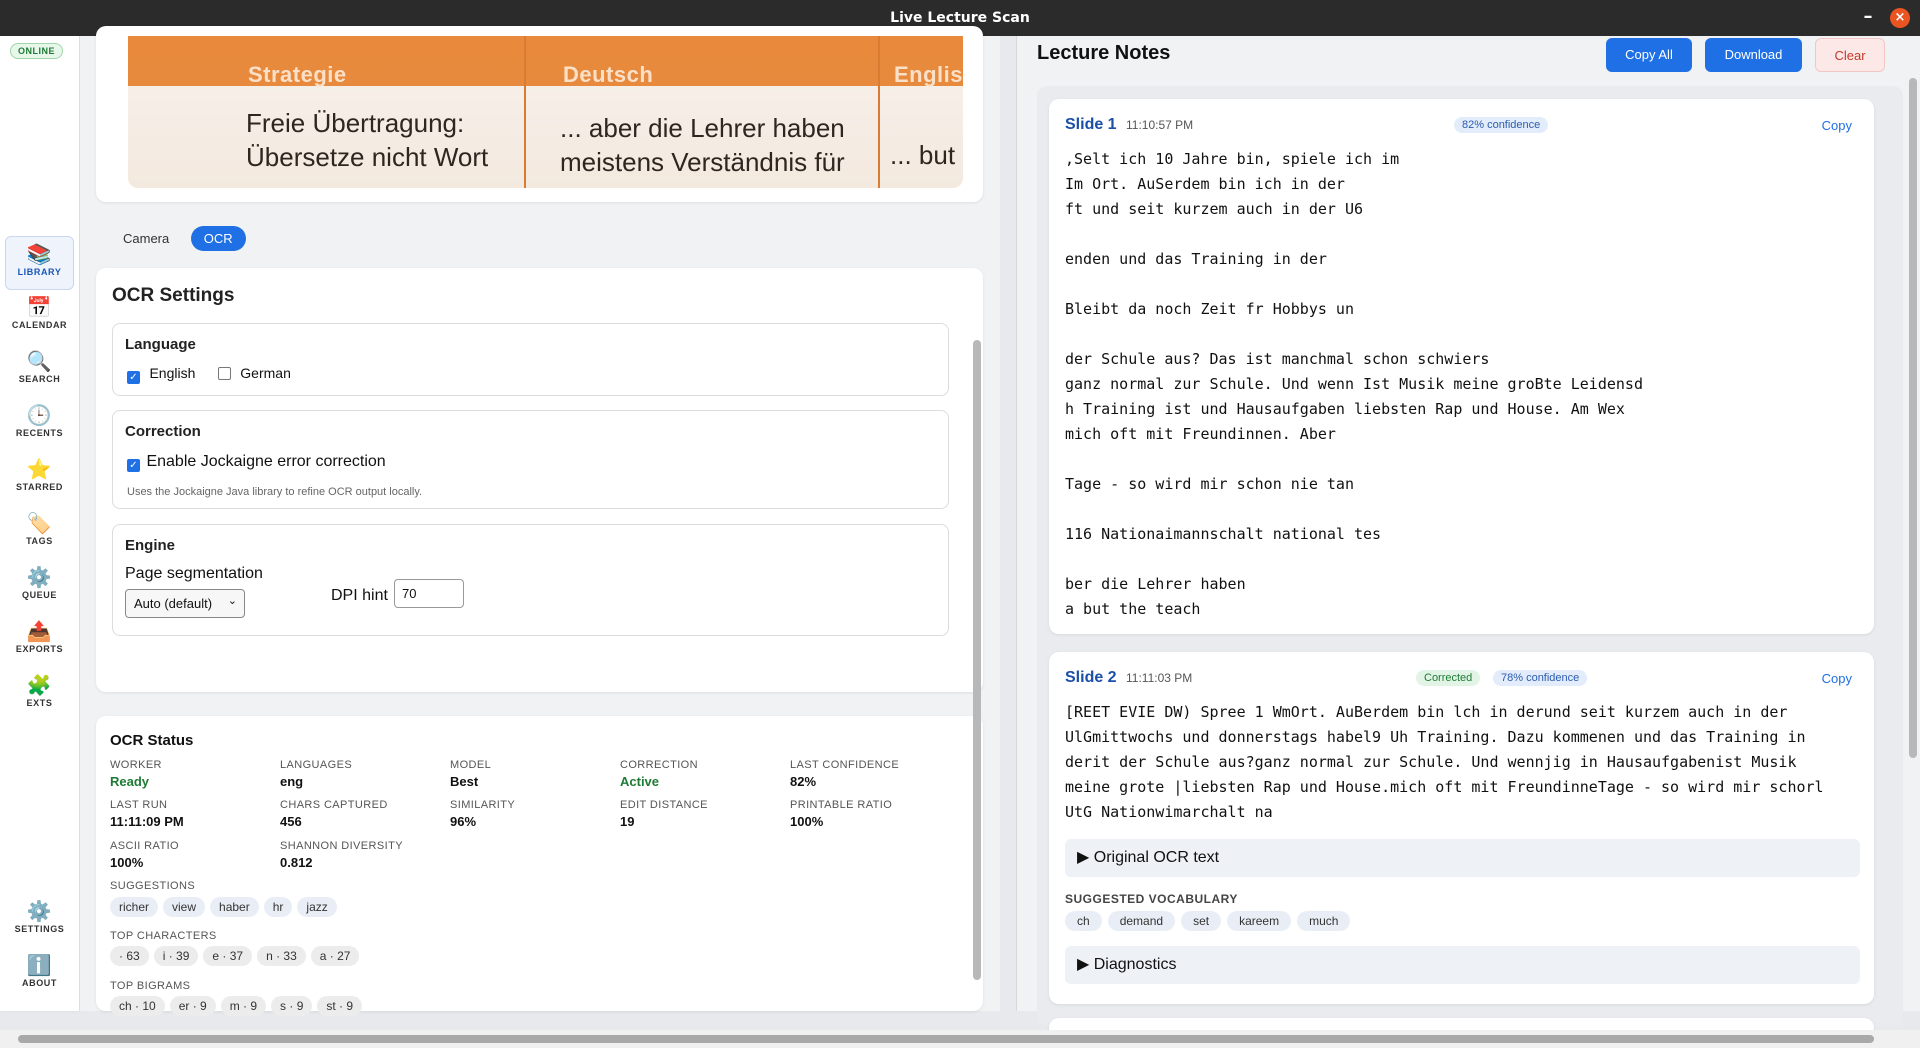 The width and height of the screenshot is (1920, 1048). I want to click on sidebar-item-label: EXPORTS, so click(39, 649).